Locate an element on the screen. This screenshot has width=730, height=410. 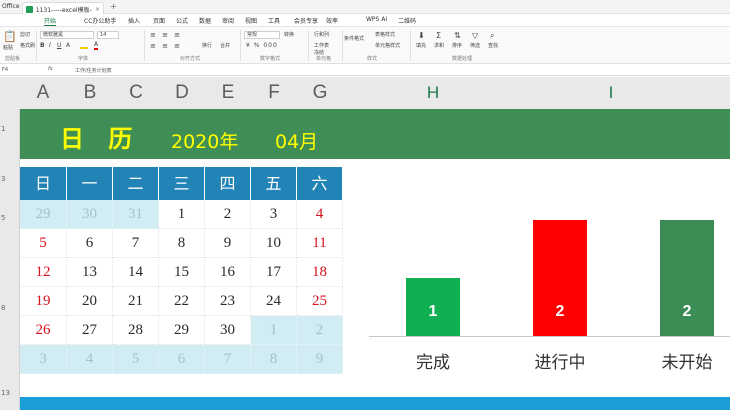
row-number: 3 is located at coordinates (10, 179).